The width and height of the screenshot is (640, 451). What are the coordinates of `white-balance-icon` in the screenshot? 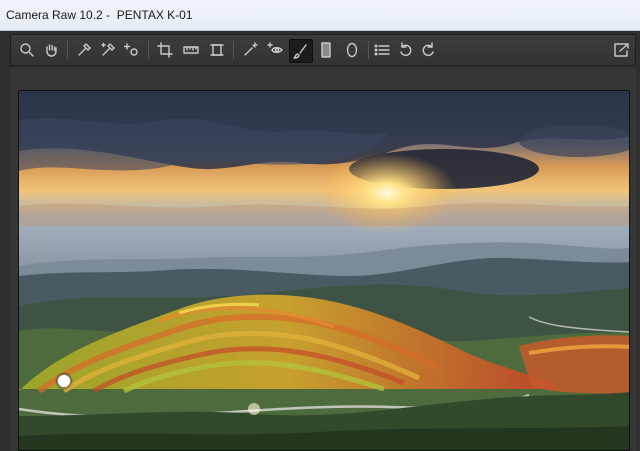 It's located at (84, 50).